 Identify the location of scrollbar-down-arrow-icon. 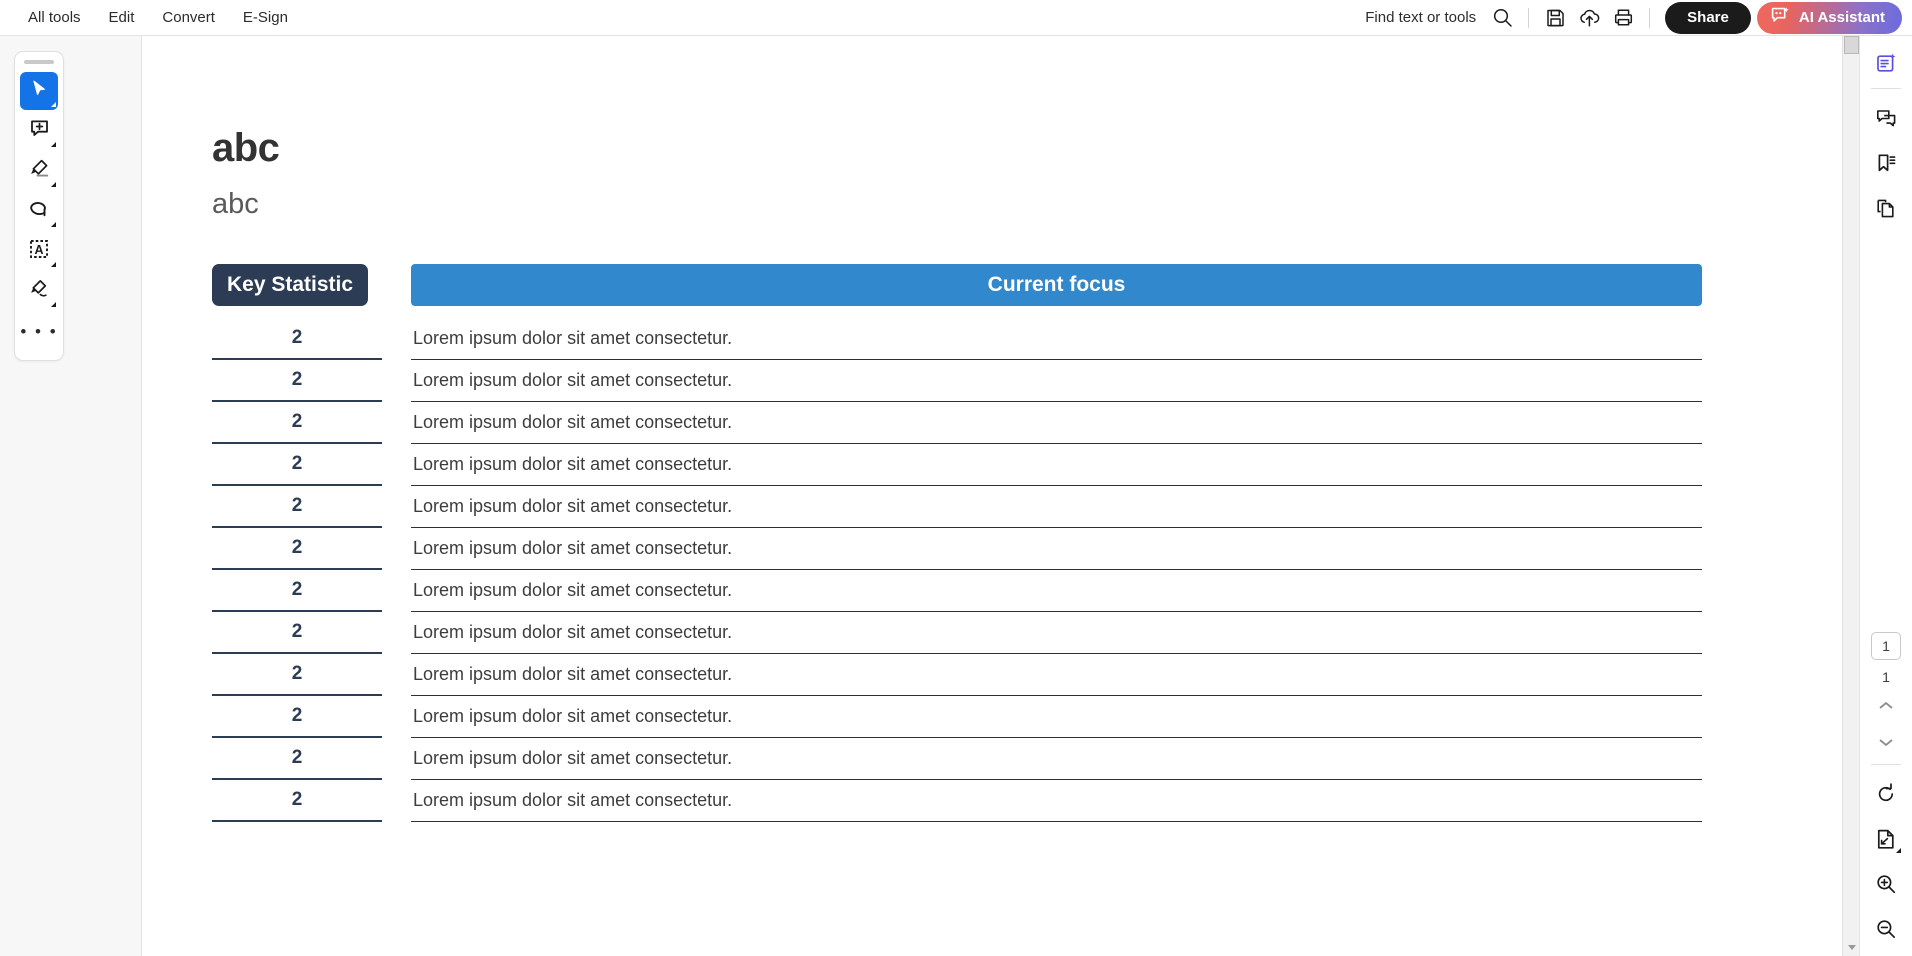
(1851, 947).